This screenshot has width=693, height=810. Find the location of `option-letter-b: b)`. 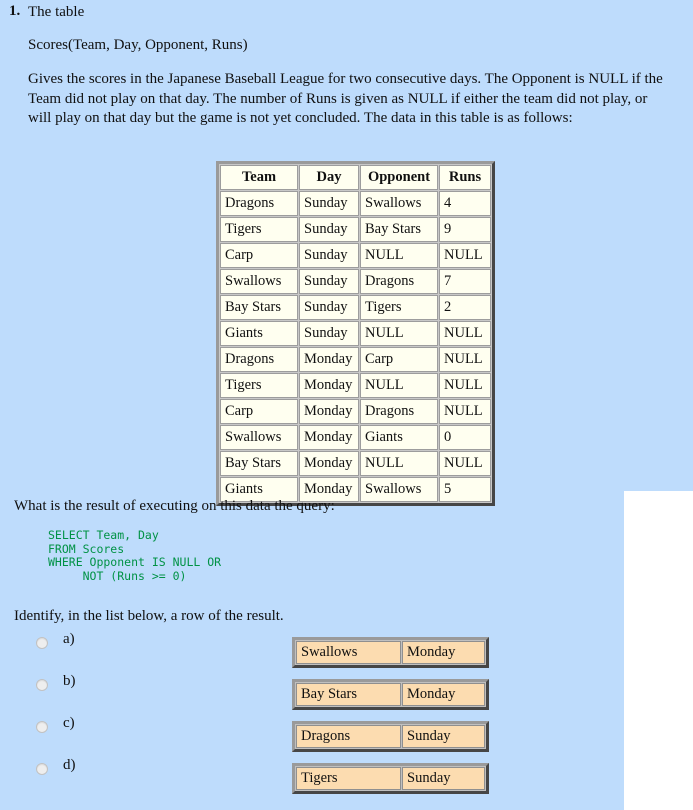

option-letter-b: b) is located at coordinates (69, 681).